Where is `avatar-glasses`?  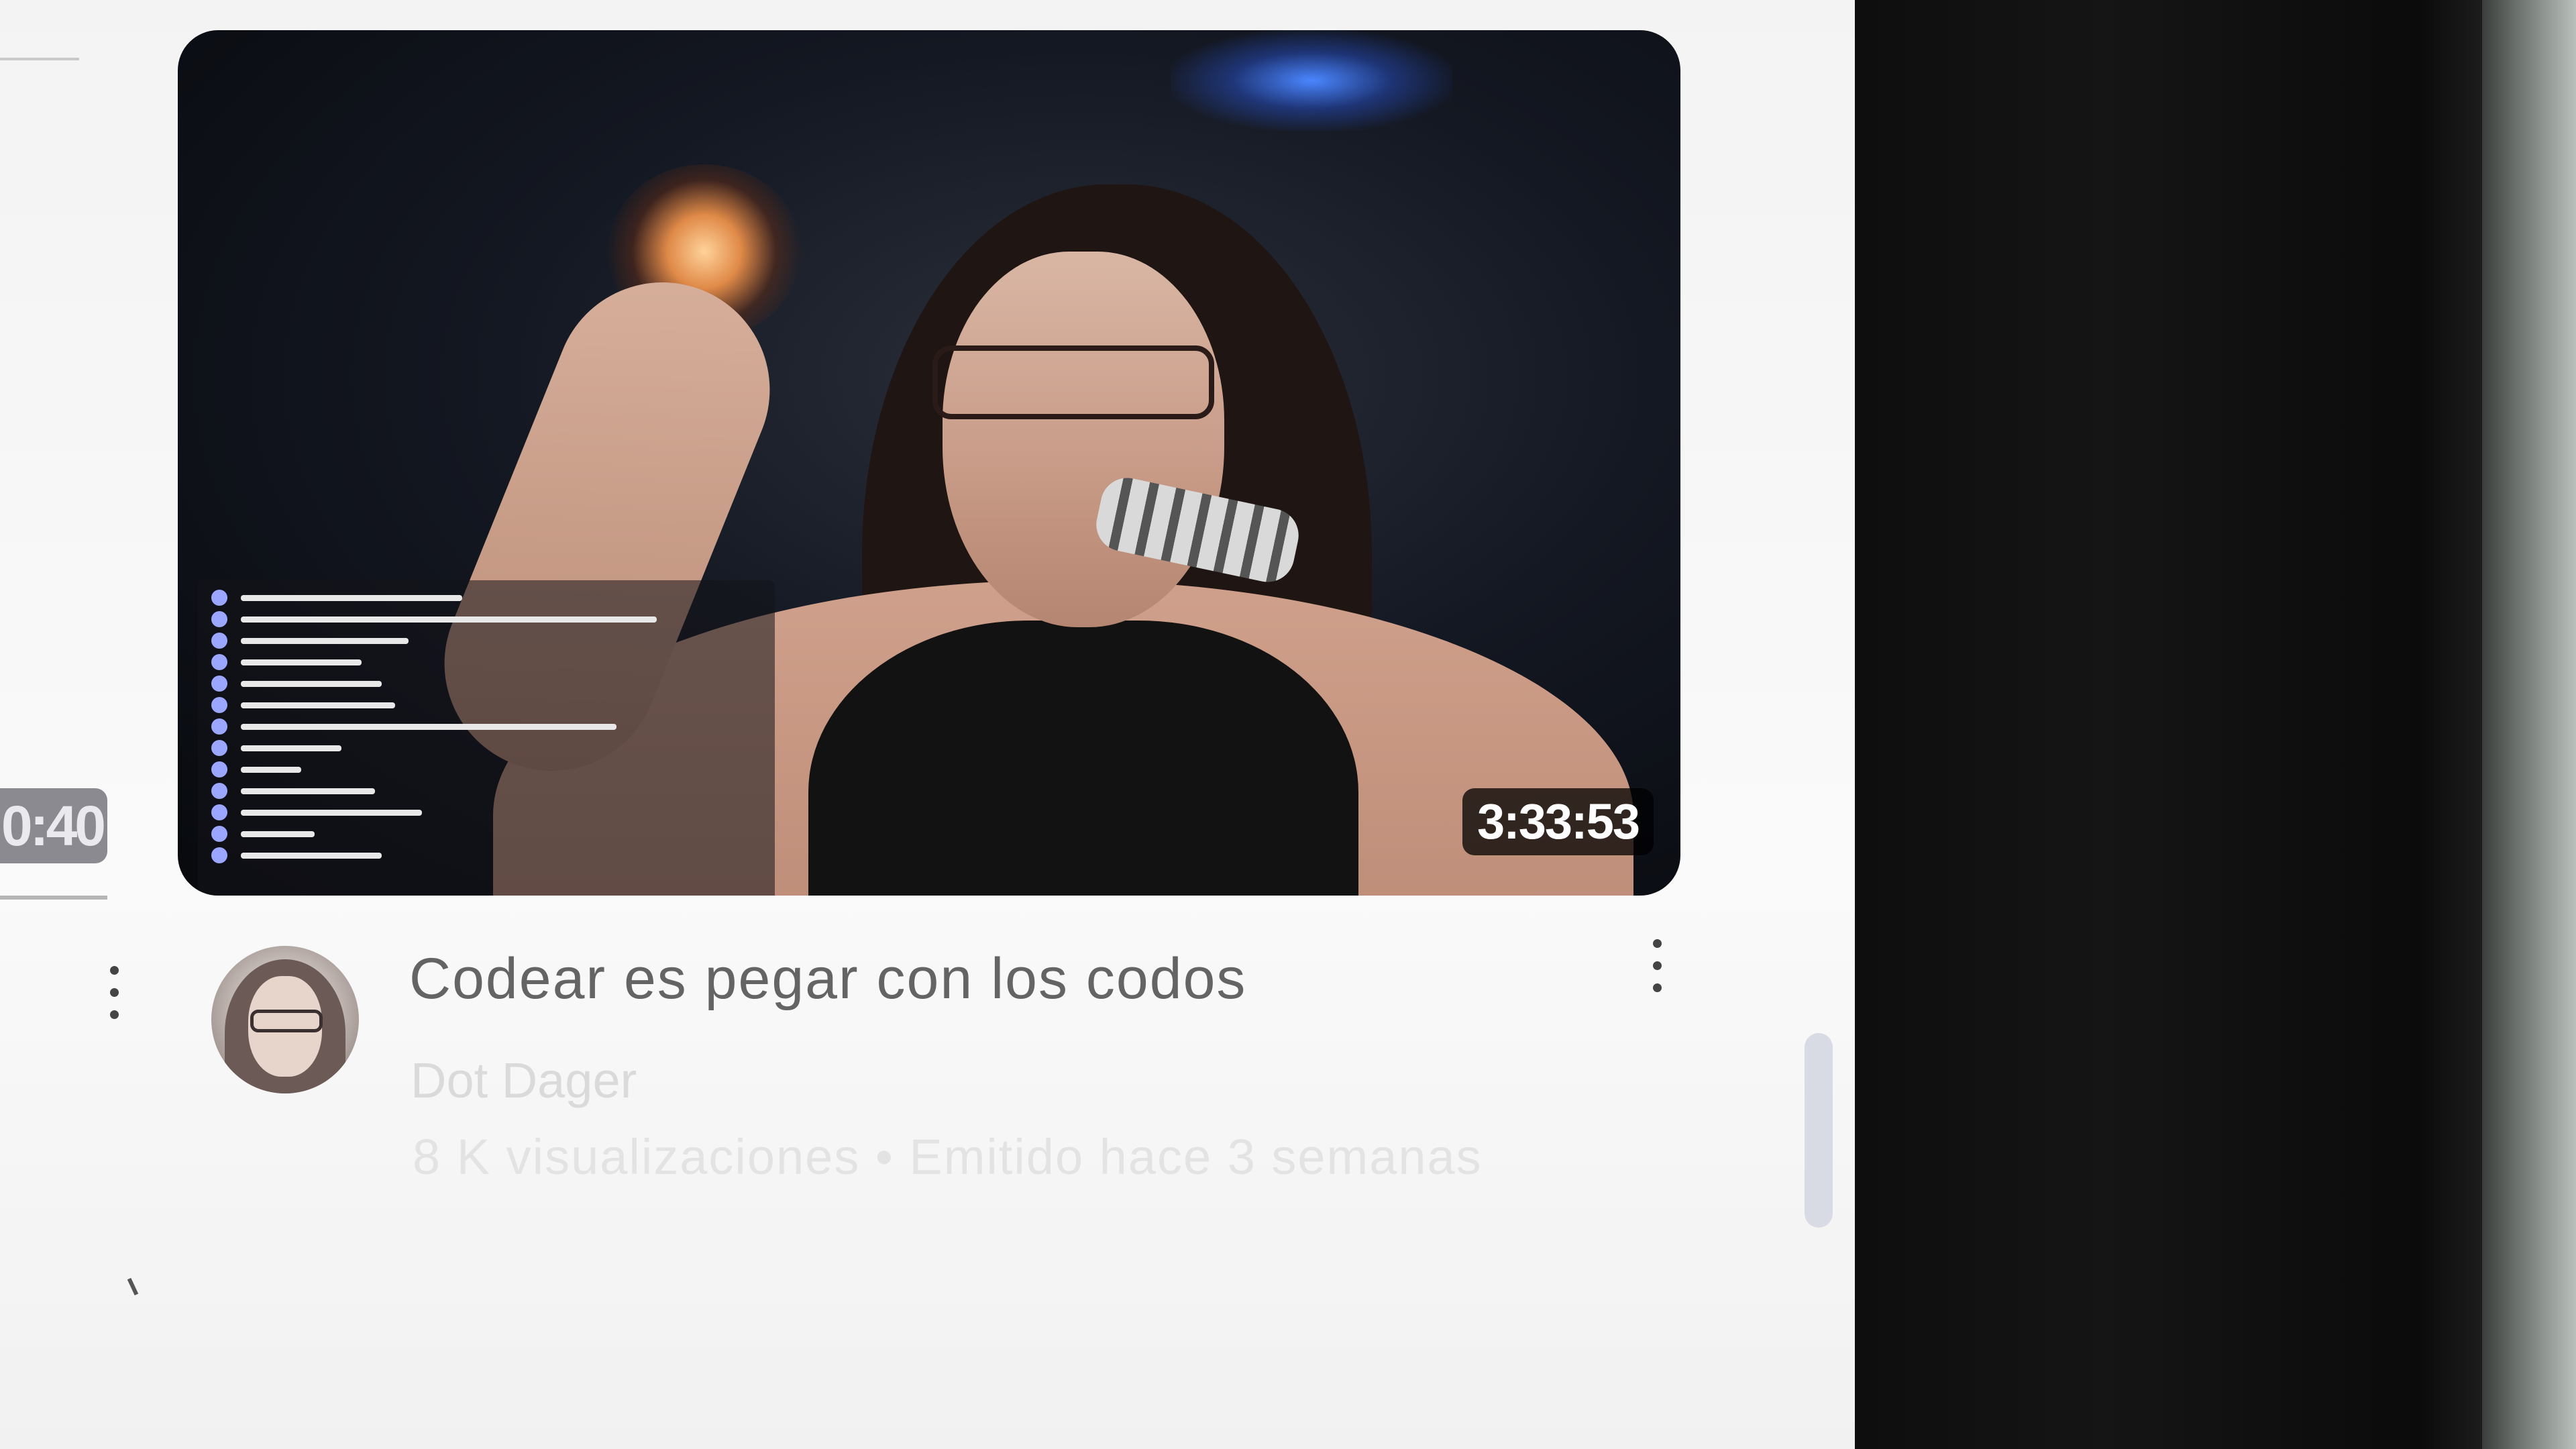 avatar-glasses is located at coordinates (286, 1021).